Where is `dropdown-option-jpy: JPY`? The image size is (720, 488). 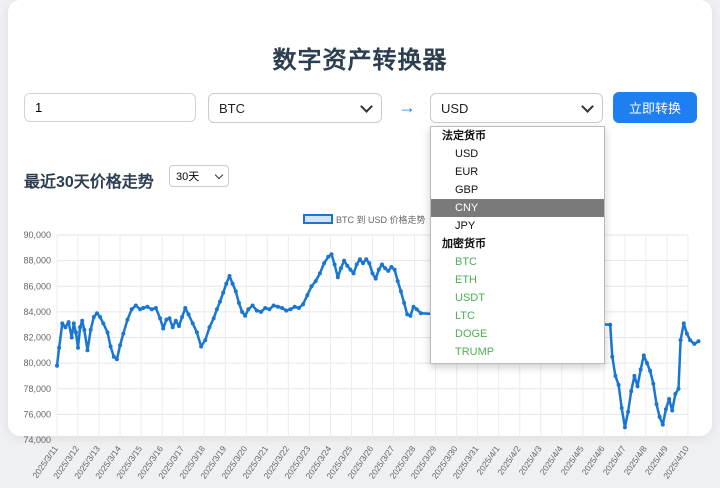
dropdown-option-jpy: JPY is located at coordinates (517, 226).